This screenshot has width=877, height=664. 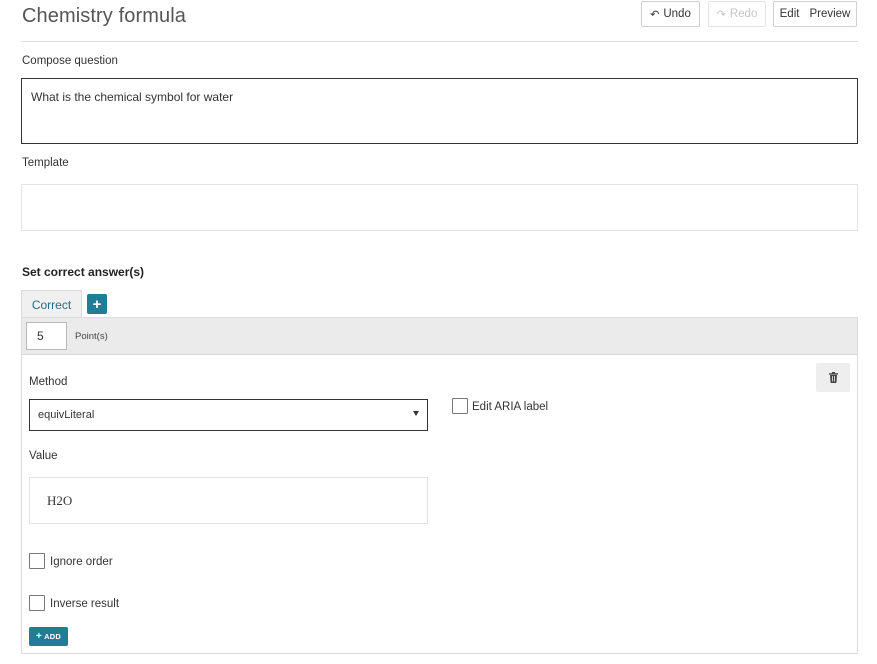 I want to click on value-input: H2O, so click(x=228, y=500).